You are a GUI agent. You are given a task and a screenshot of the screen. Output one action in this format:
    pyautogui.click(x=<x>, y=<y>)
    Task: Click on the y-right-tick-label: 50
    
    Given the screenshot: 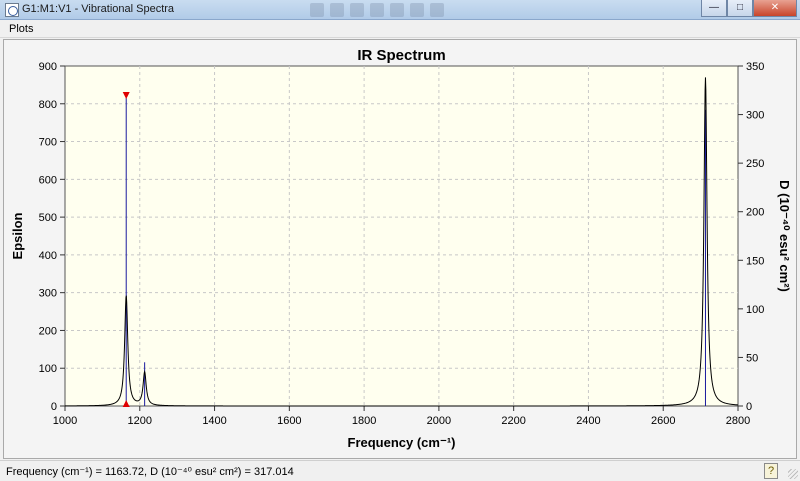 What is the action you would take?
    pyautogui.click(x=752, y=358)
    